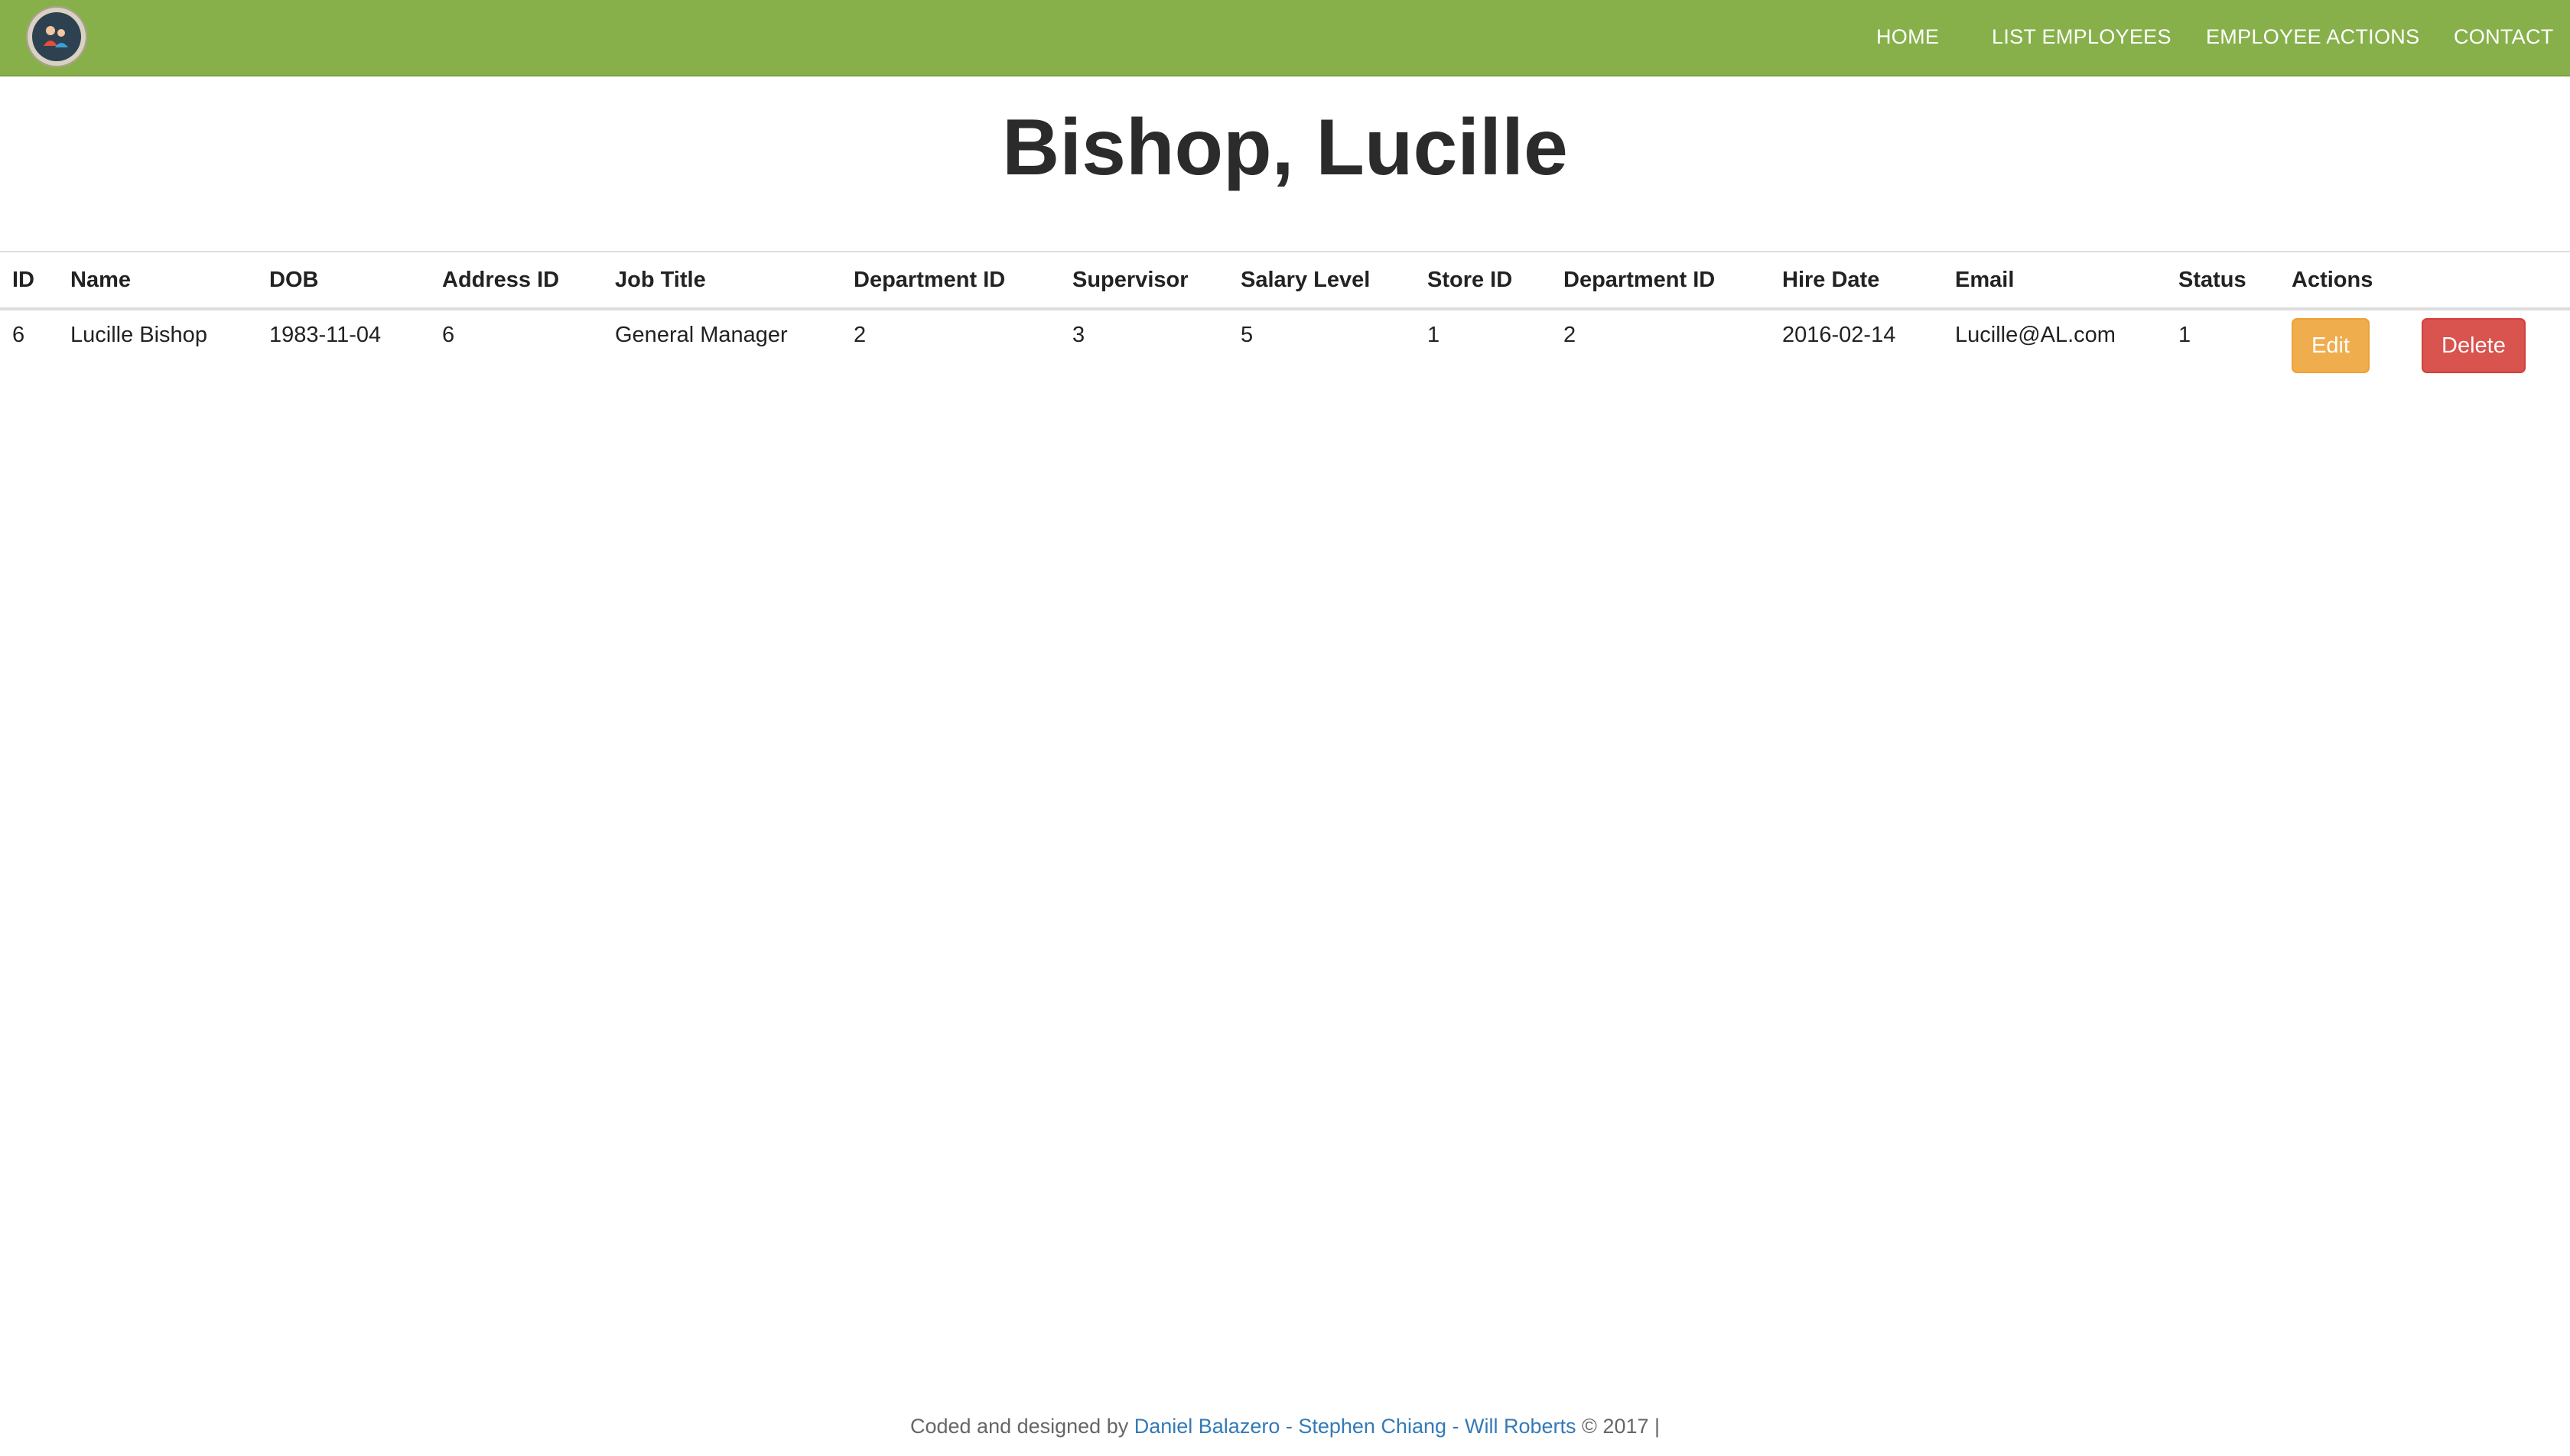 The image size is (2570, 1456). What do you see at coordinates (1831, 279) in the screenshot?
I see `header-hire-date: Hire Date` at bounding box center [1831, 279].